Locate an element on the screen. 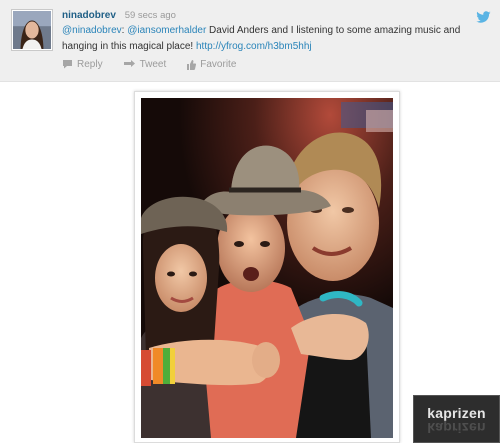 The height and width of the screenshot is (443, 500). retweet-label: Tweet is located at coordinates (153, 64).